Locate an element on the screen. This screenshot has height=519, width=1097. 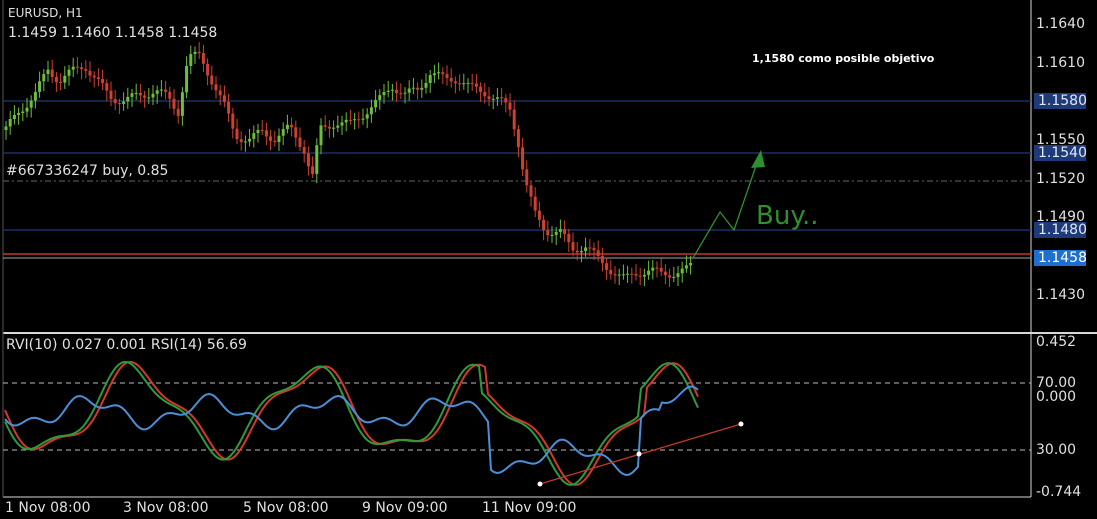
time-tick: 1 Nov 08:00 is located at coordinates (48, 508).